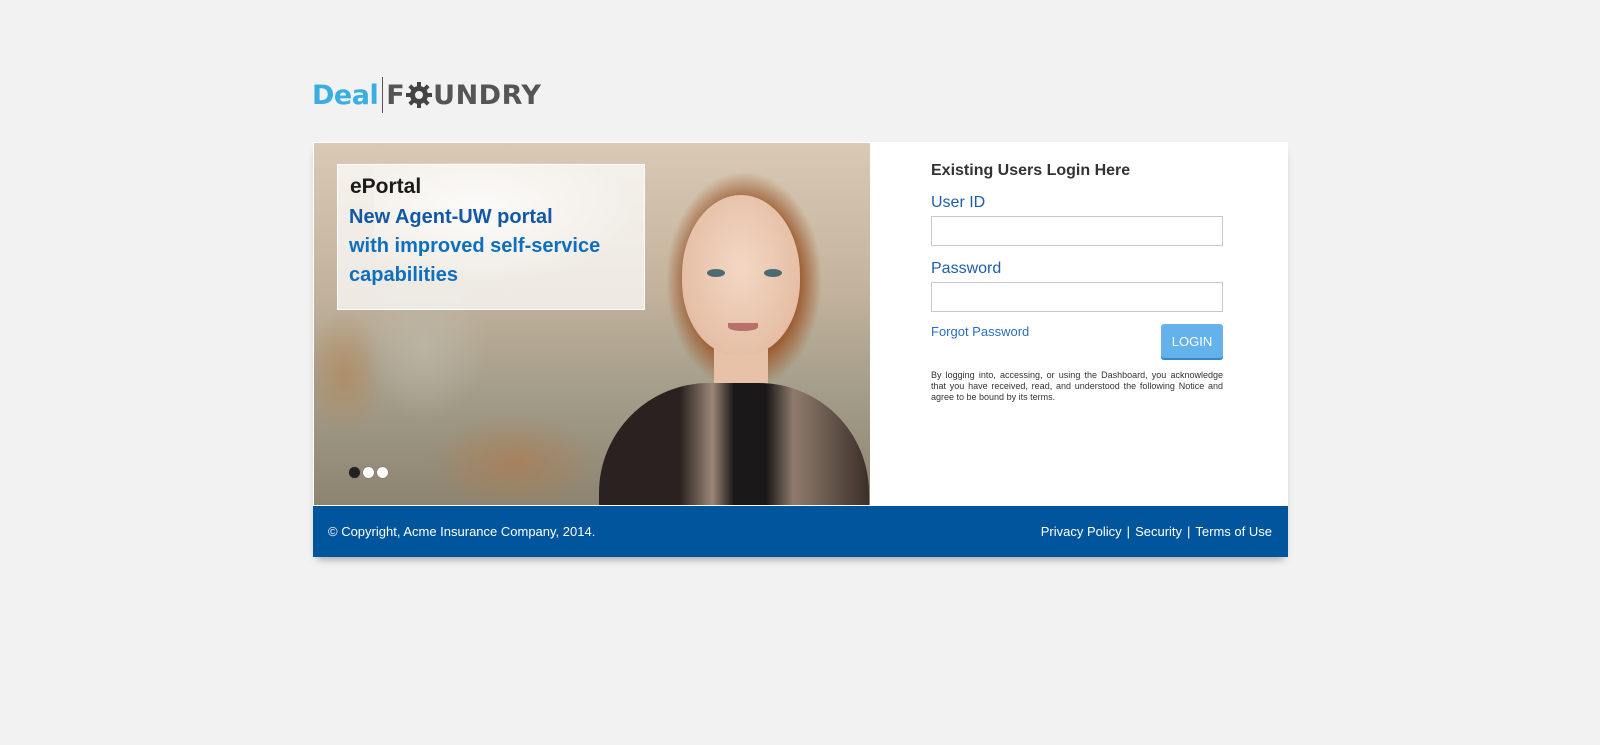 The width and height of the screenshot is (1600, 745). I want to click on logo-foundry-rest: UNDRY, so click(487, 95).